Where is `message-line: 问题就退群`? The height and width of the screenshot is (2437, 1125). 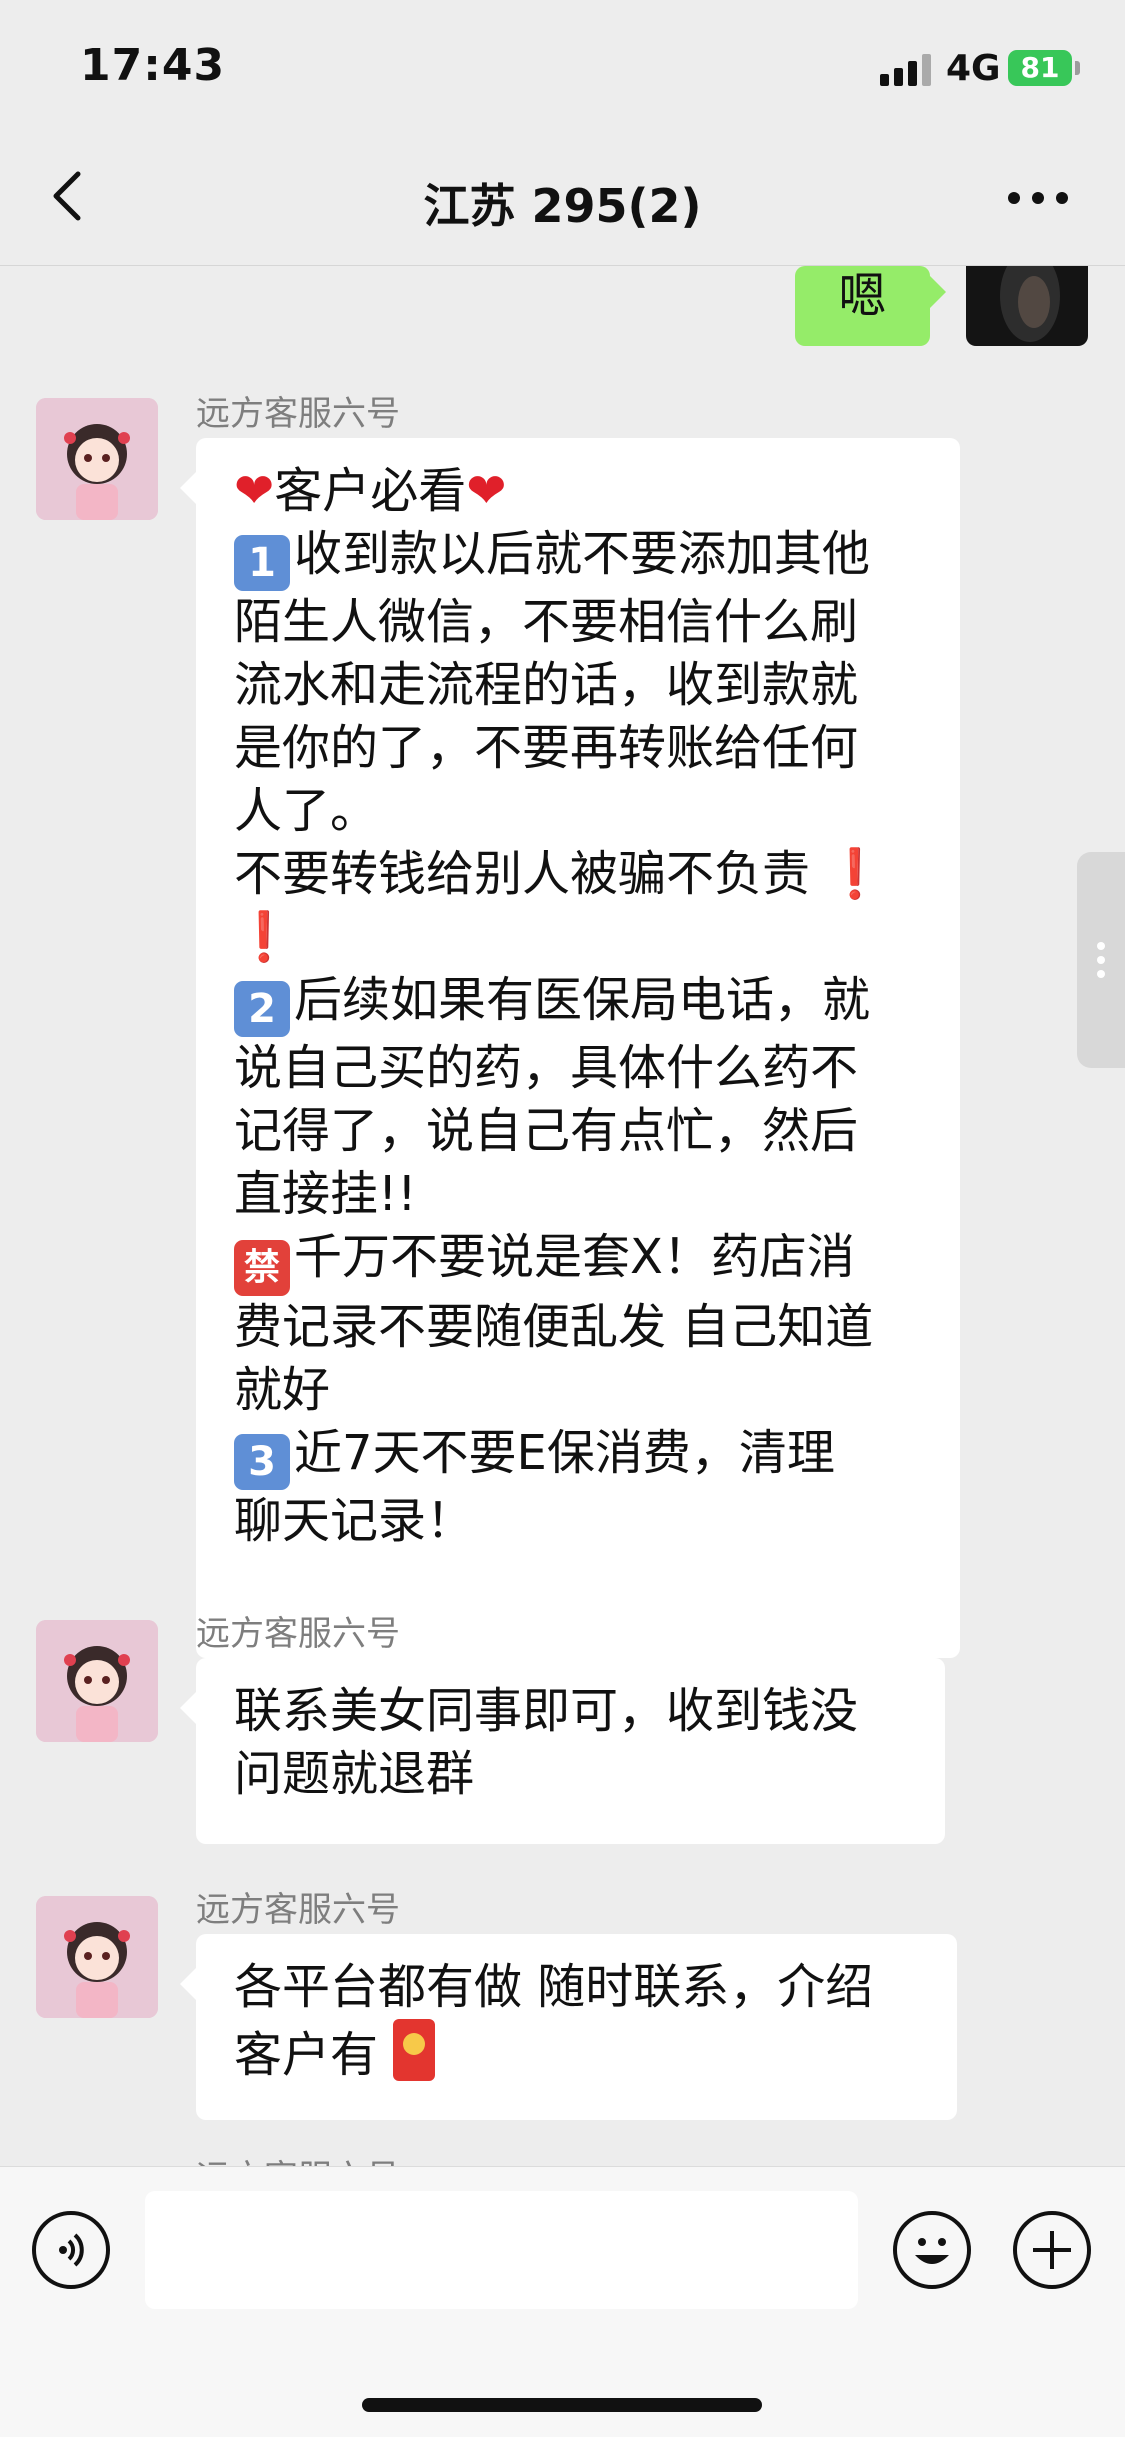
message-line: 问题就退群 is located at coordinates (354, 1774).